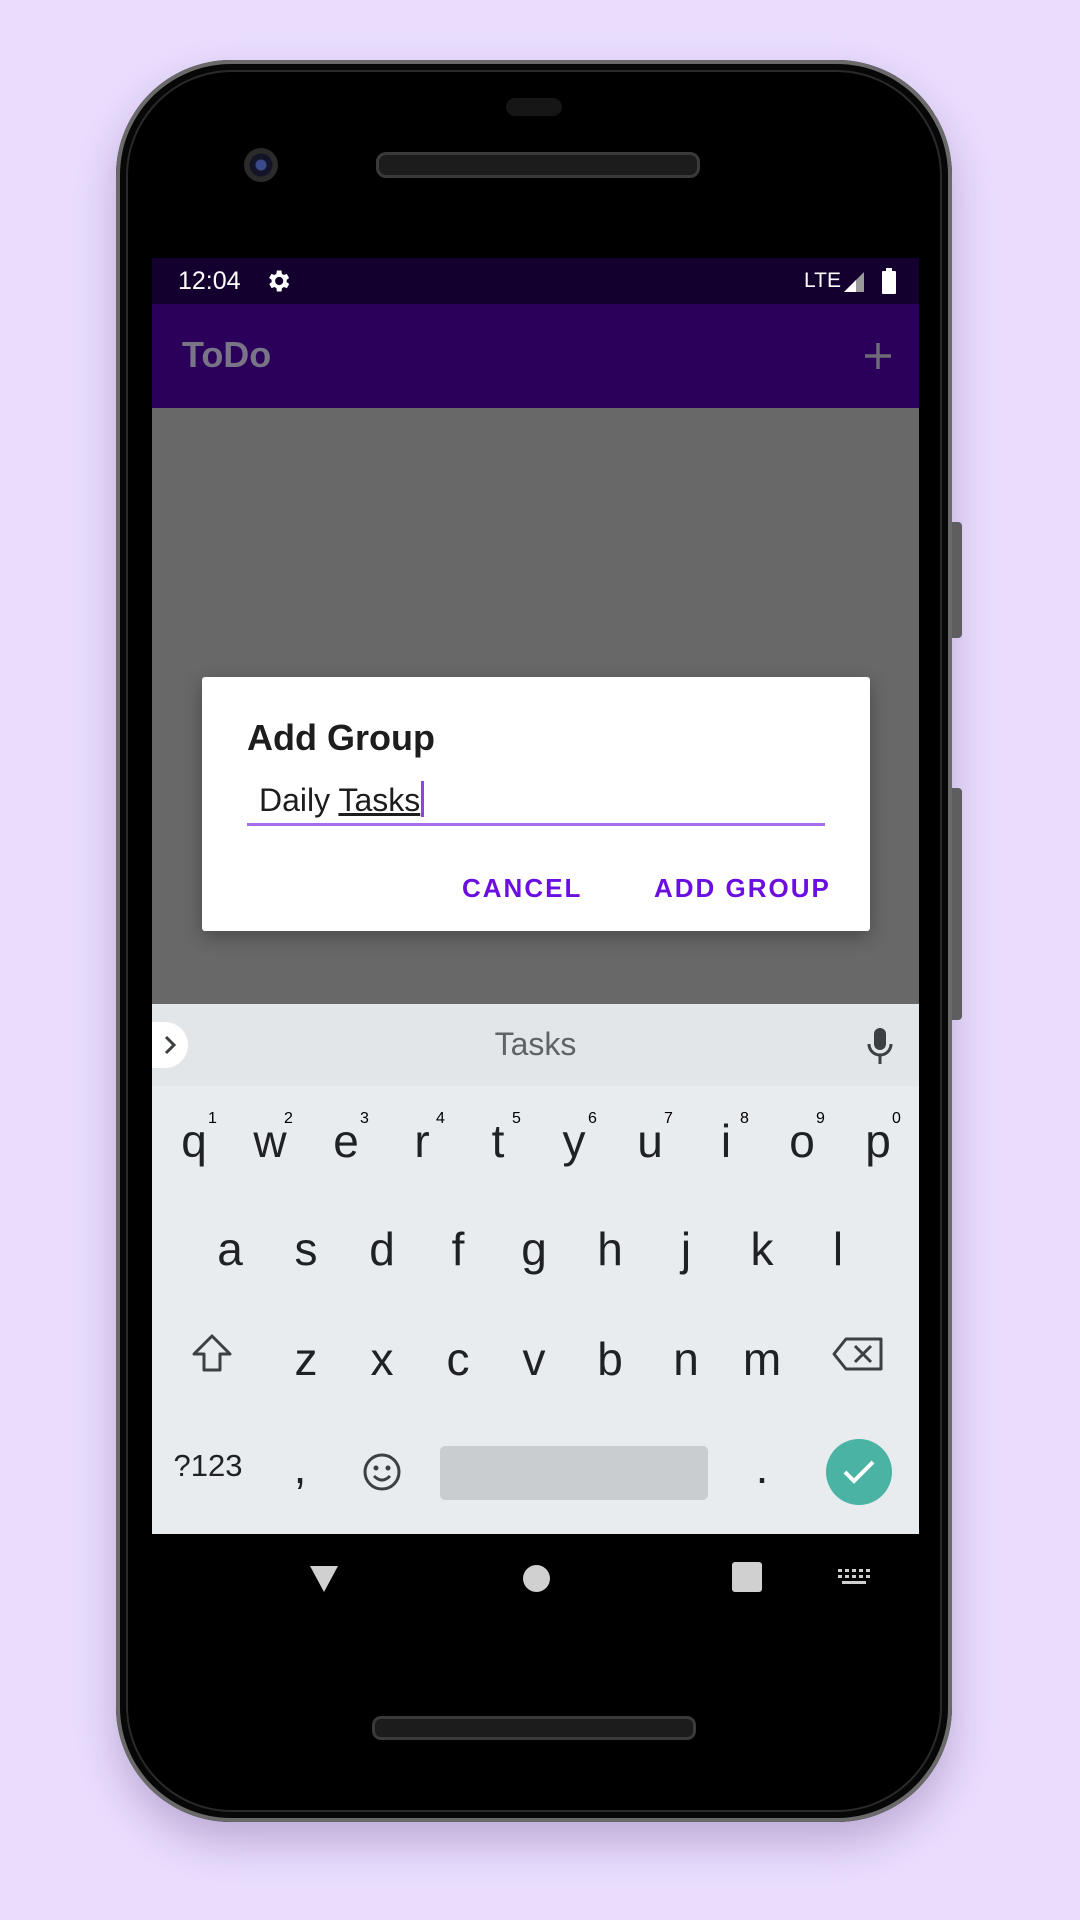  What do you see at coordinates (208, 1466) in the screenshot?
I see `symbols-key: ?123` at bounding box center [208, 1466].